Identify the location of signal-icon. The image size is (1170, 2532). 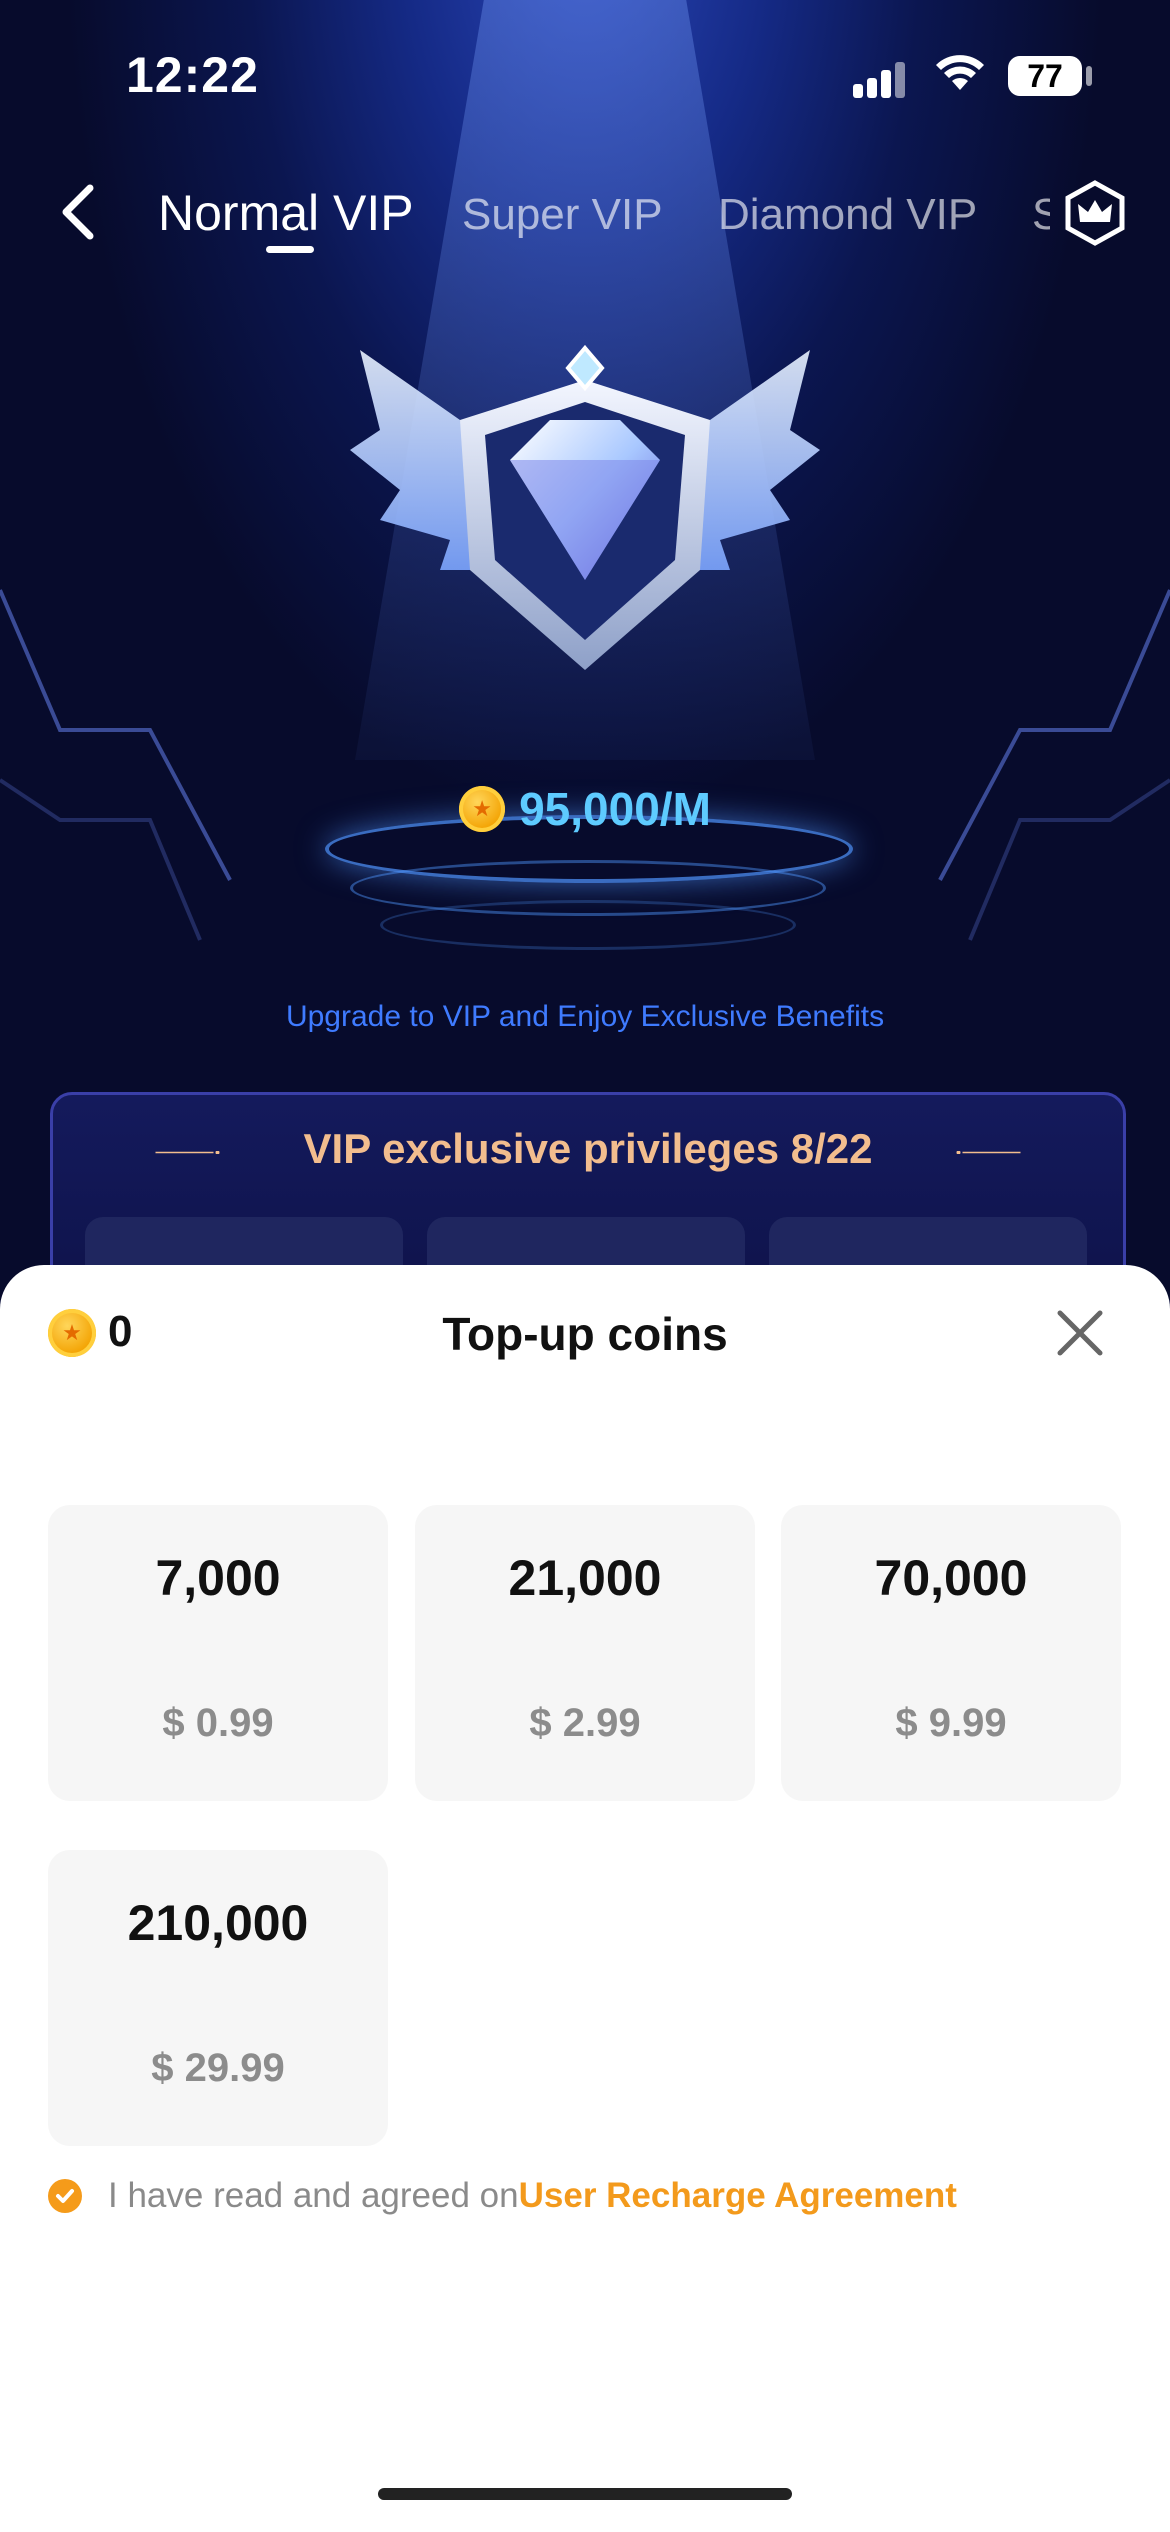
(883, 78).